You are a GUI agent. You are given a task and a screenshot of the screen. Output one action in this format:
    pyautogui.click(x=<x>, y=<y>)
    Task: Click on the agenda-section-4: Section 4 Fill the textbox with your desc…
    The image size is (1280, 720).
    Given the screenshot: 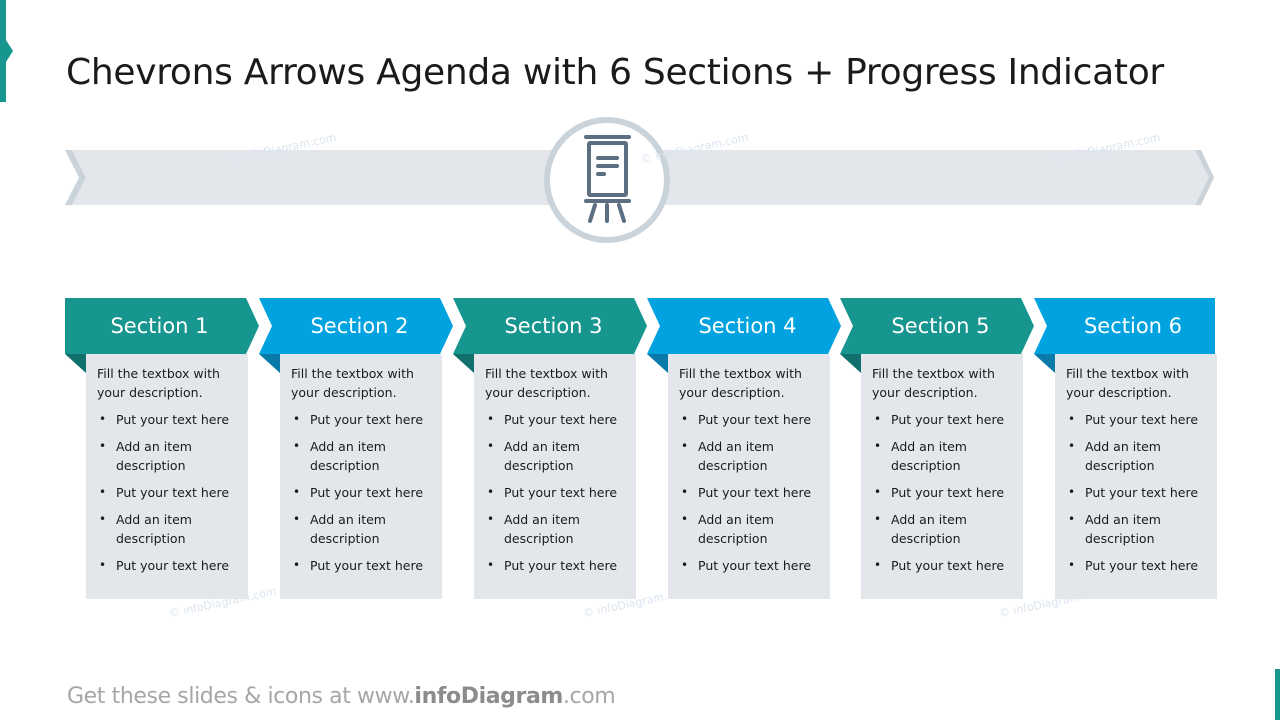 What is the action you would take?
    pyautogui.click(x=754, y=449)
    